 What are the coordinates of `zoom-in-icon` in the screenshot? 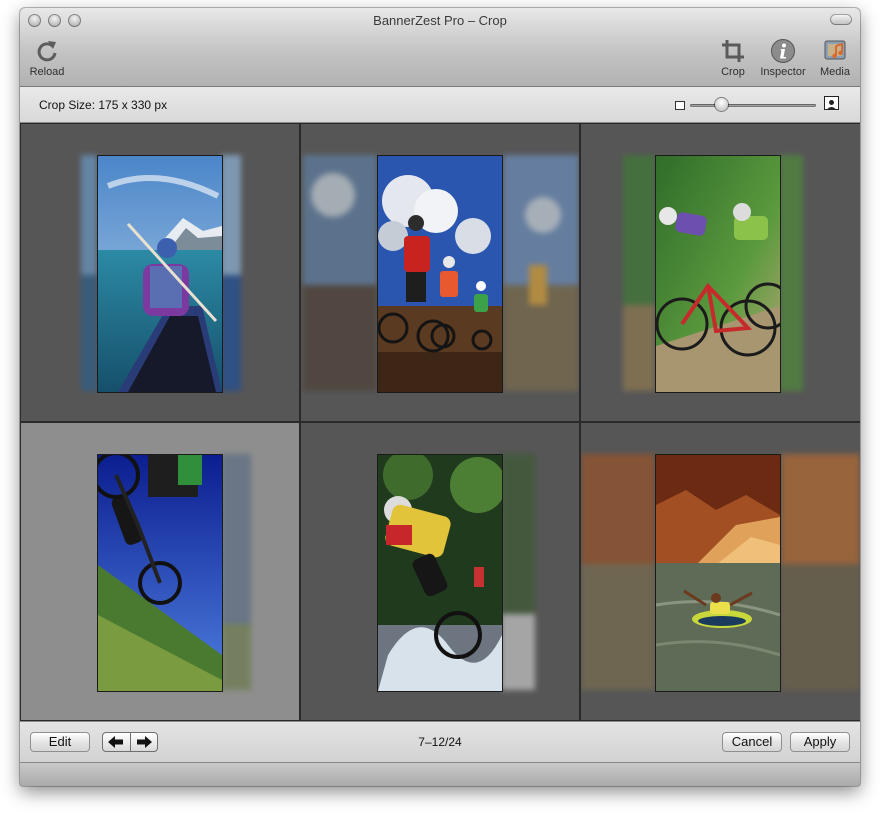 It's located at (831, 103).